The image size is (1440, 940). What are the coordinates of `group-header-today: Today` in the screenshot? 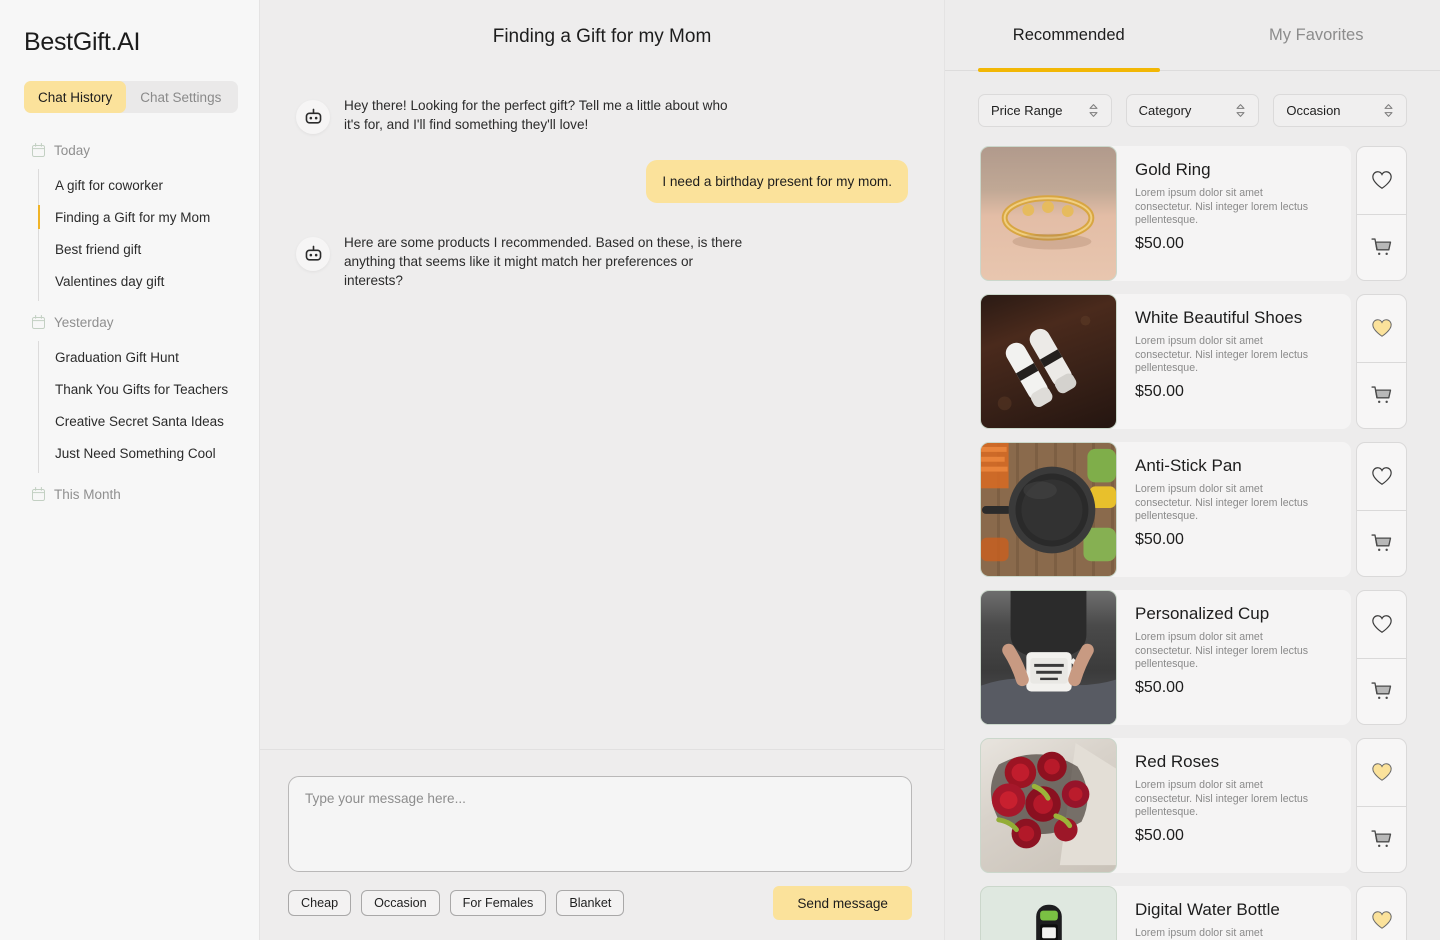 It's located at (129, 150).